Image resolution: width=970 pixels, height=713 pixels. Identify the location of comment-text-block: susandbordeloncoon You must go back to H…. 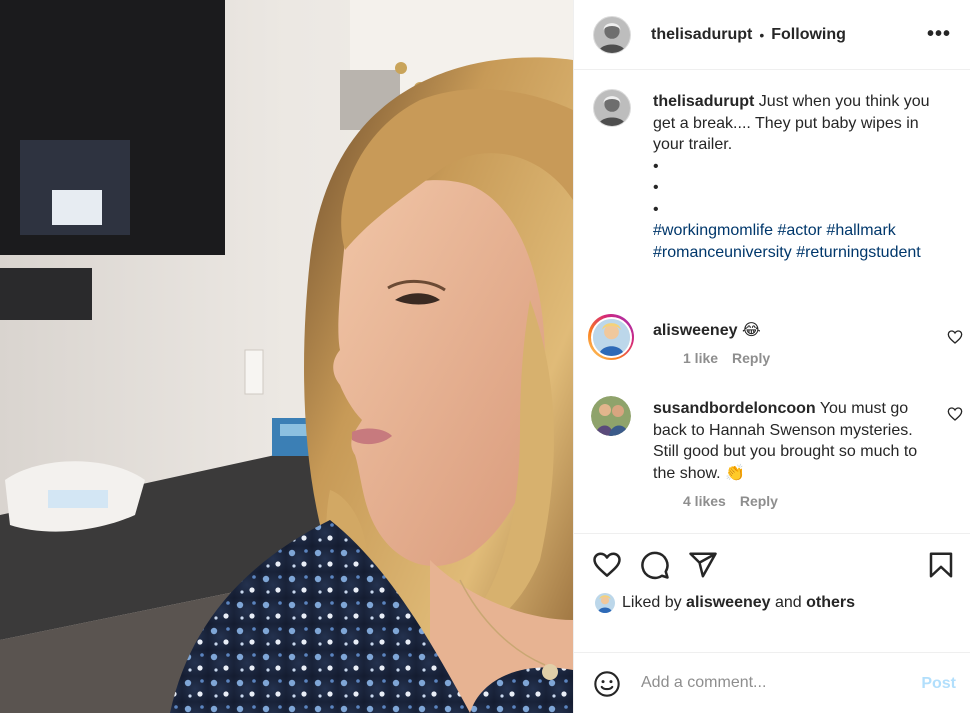
(793, 441).